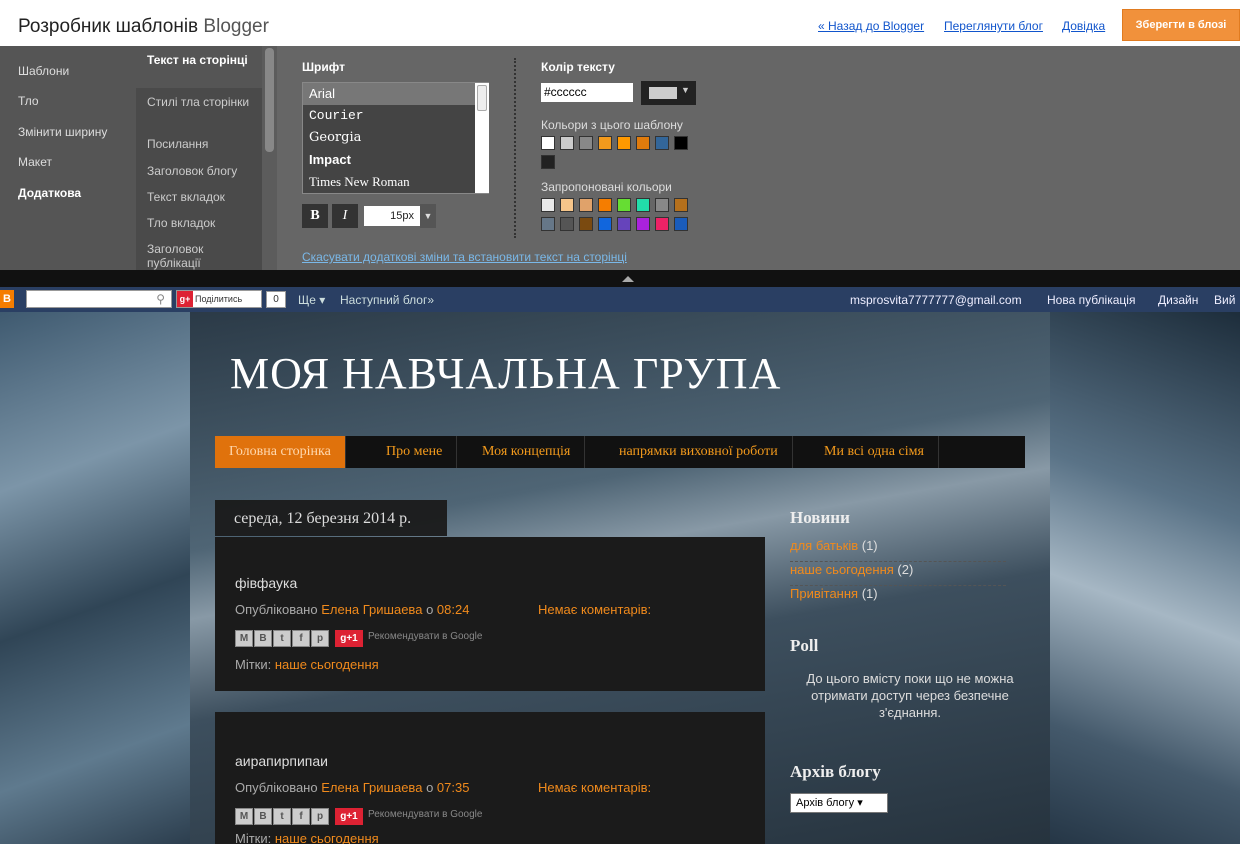 The image size is (1240, 844). Describe the element at coordinates (99, 299) in the screenshot. I see `navbar-search-input: ⚲` at that location.